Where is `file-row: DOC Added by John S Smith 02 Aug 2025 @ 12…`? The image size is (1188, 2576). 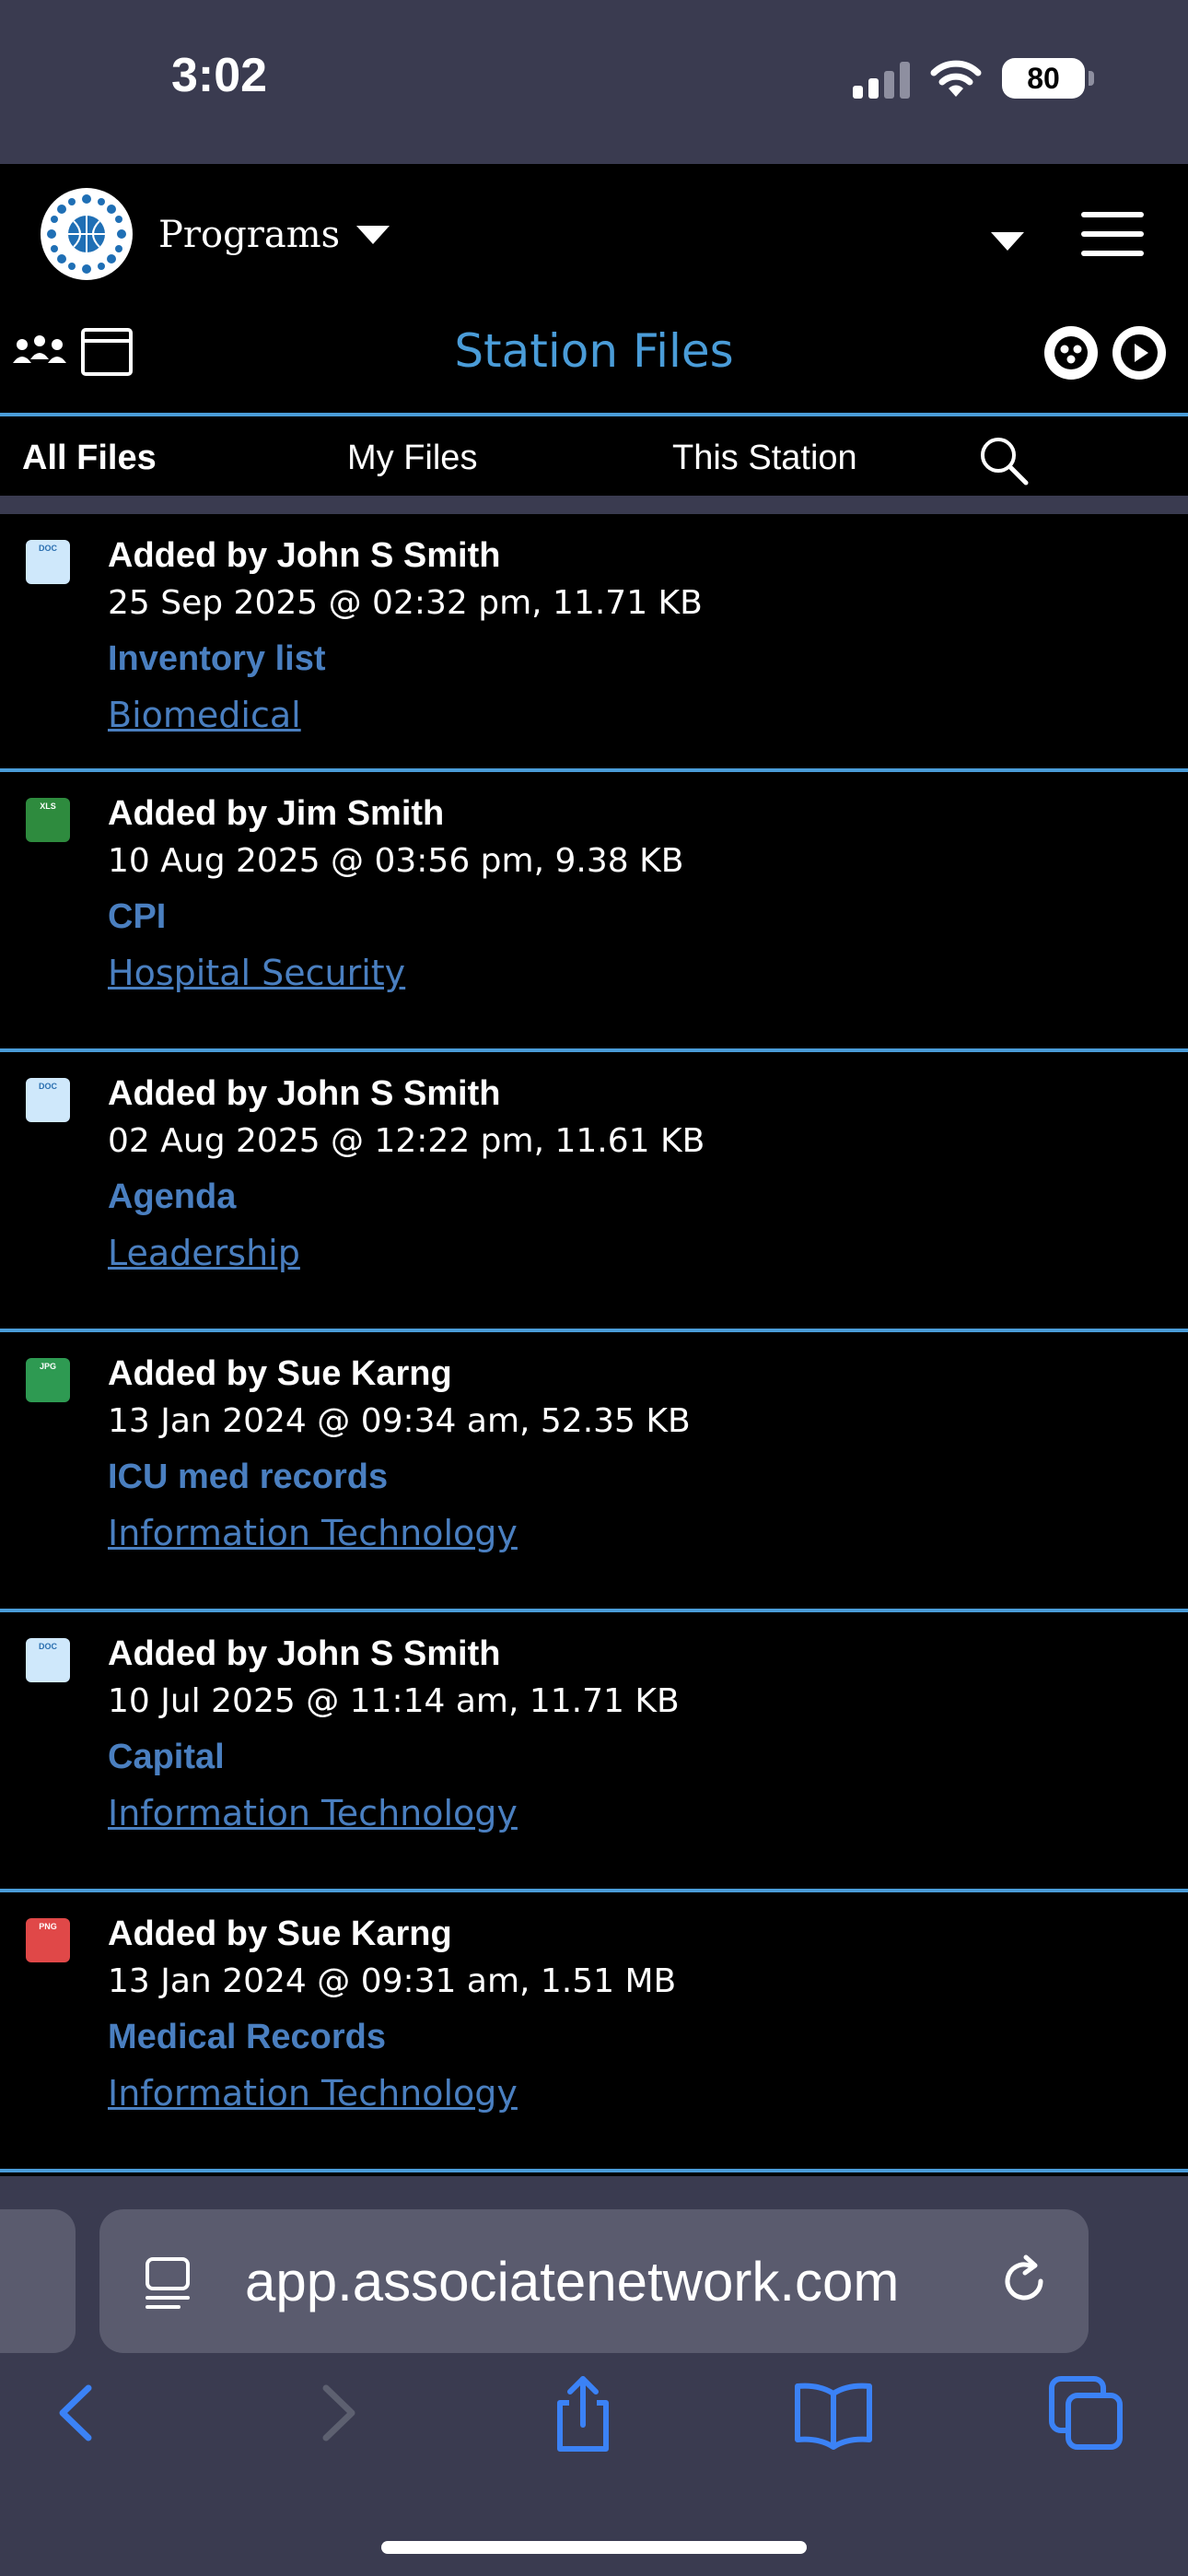
file-row: DOC Added by John S Smith 02 Aug 2025 @ 12… is located at coordinates (594, 1192).